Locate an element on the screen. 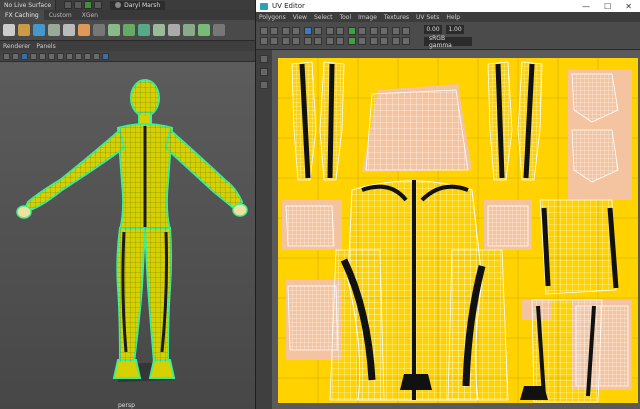 This screenshot has width=640, height=409. align-top-icon is located at coordinates (330, 40).